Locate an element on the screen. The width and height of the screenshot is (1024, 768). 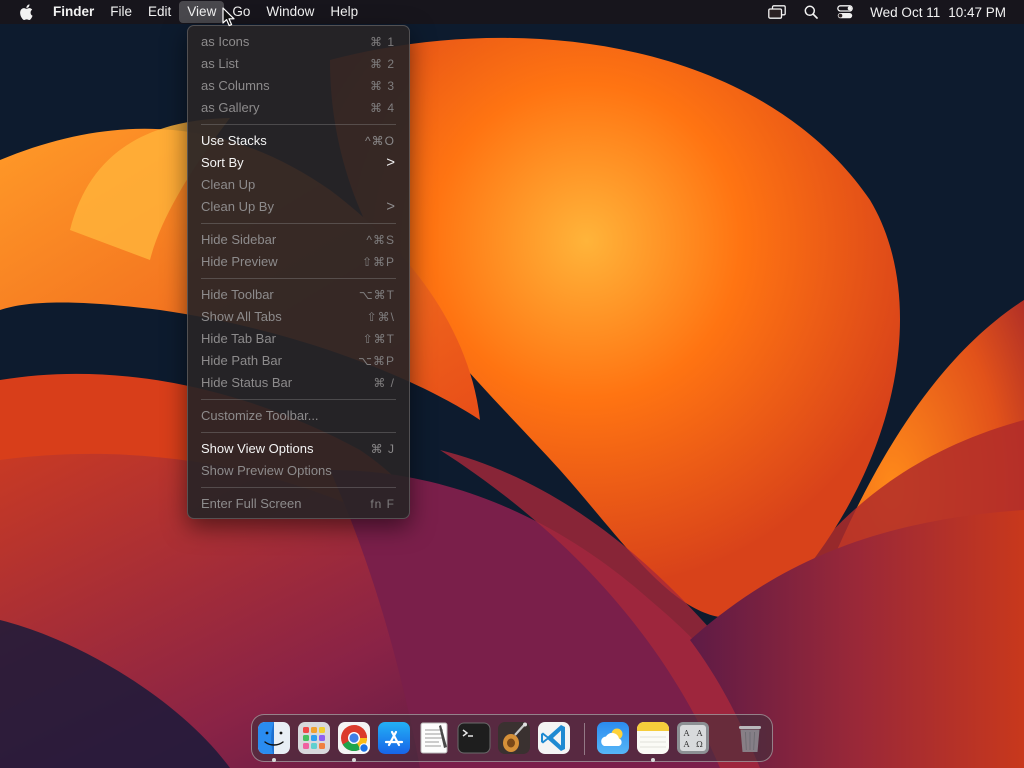
menu-item-sort-by: Sort By > is located at coordinates (298, 163).